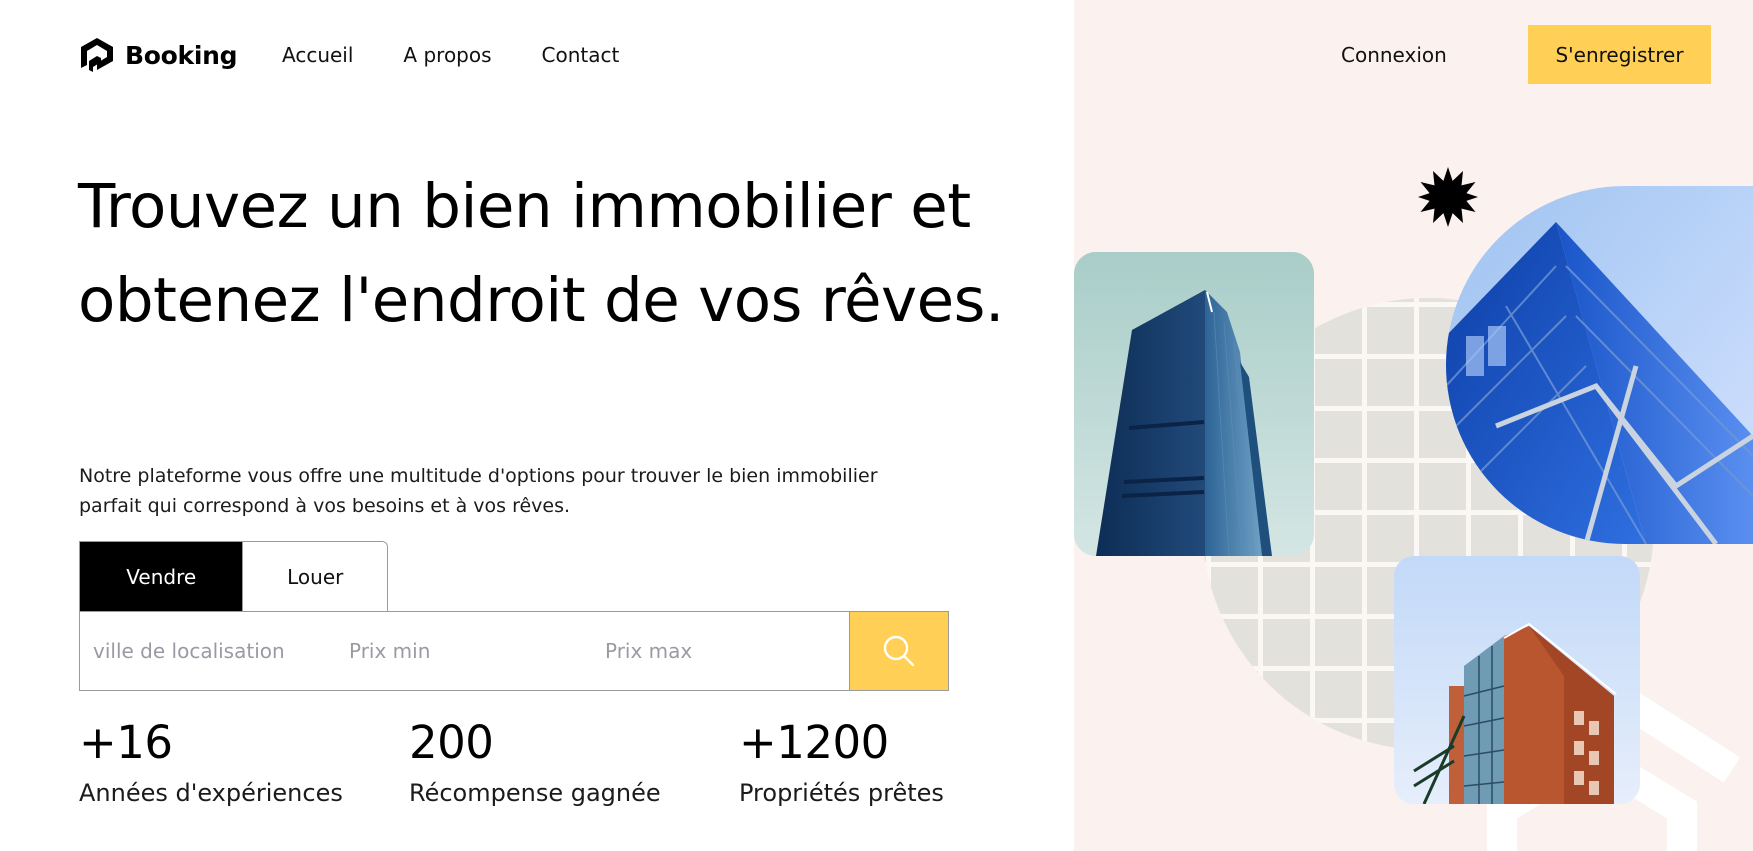  What do you see at coordinates (161, 577) in the screenshot?
I see `tab-vendre: Vendre` at bounding box center [161, 577].